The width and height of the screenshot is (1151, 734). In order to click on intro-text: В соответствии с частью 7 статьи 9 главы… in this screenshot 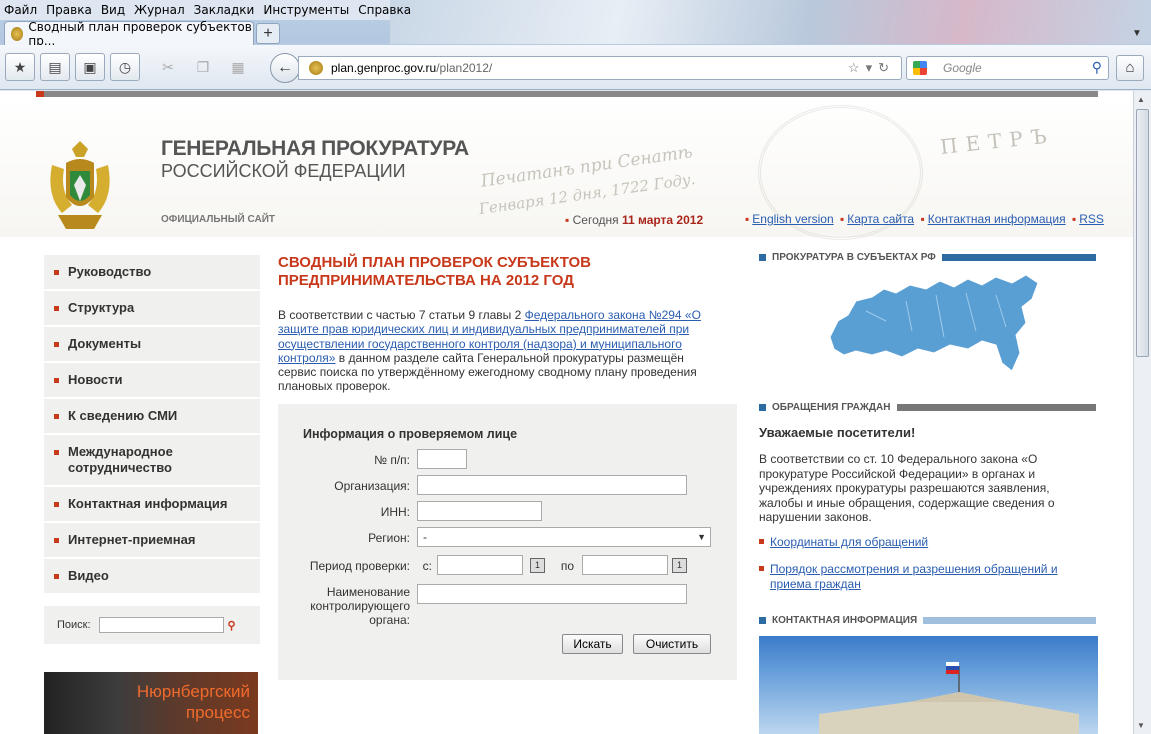, I will do `click(500, 351)`.